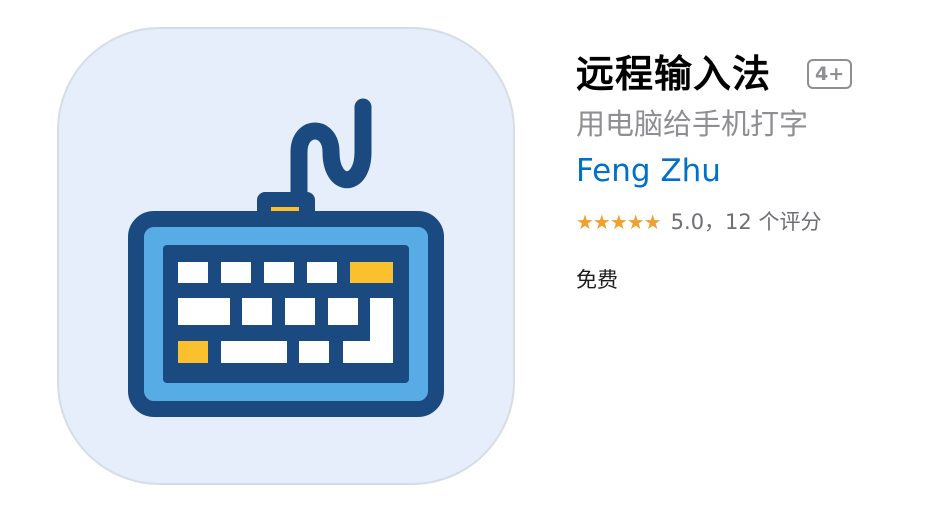  I want to click on app-title: 远程输入法, so click(674, 74).